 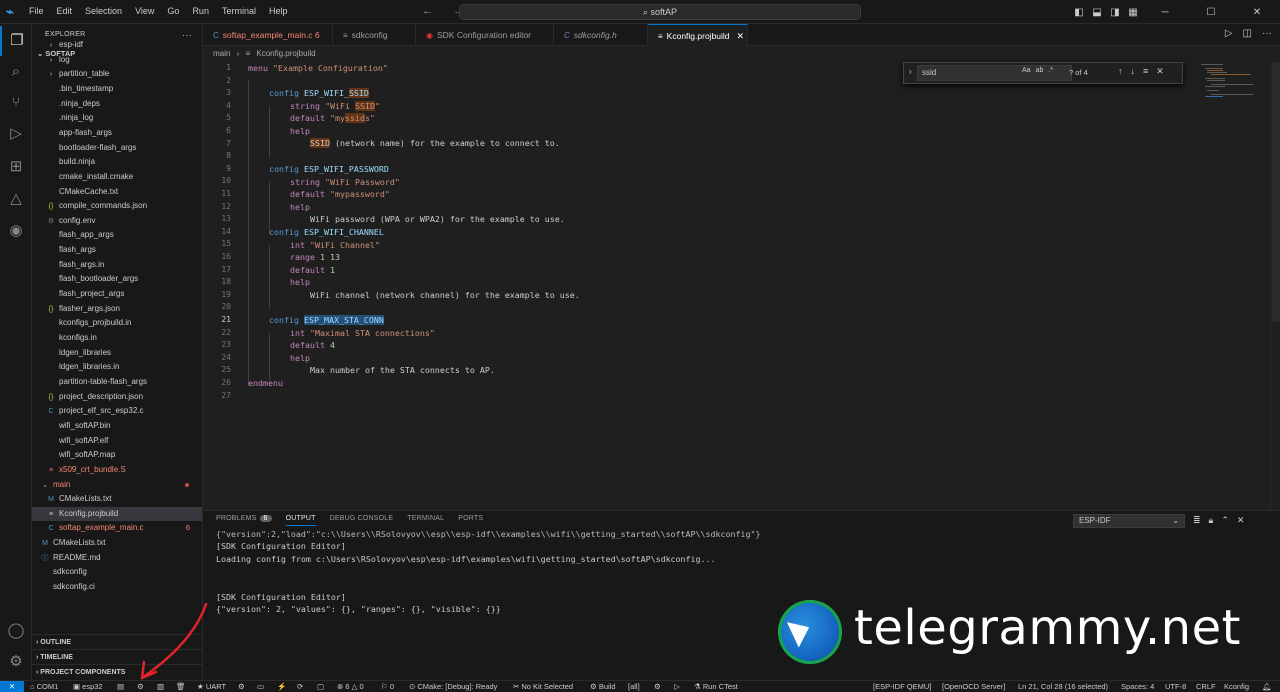 I want to click on file-item: kconfigs_projbuild.in, so click(x=117, y=323).